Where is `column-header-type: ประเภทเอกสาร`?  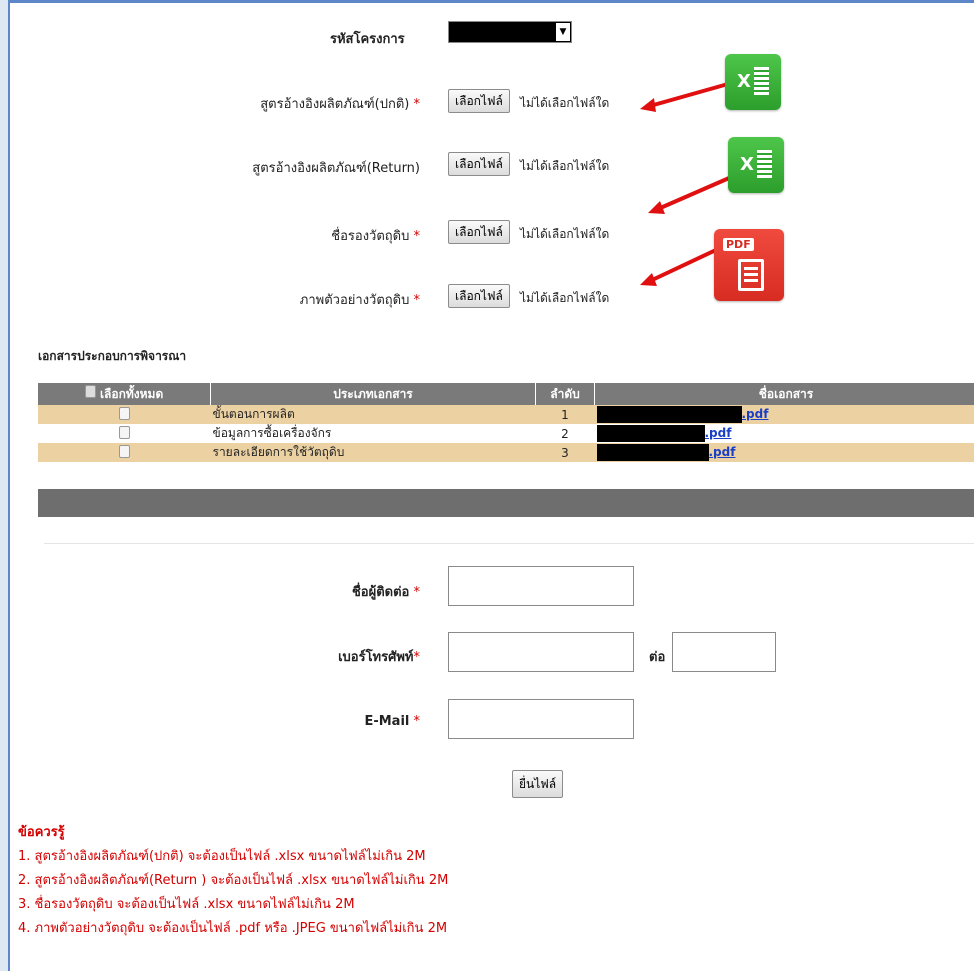
column-header-type: ประเภทเอกสาร is located at coordinates (373, 394).